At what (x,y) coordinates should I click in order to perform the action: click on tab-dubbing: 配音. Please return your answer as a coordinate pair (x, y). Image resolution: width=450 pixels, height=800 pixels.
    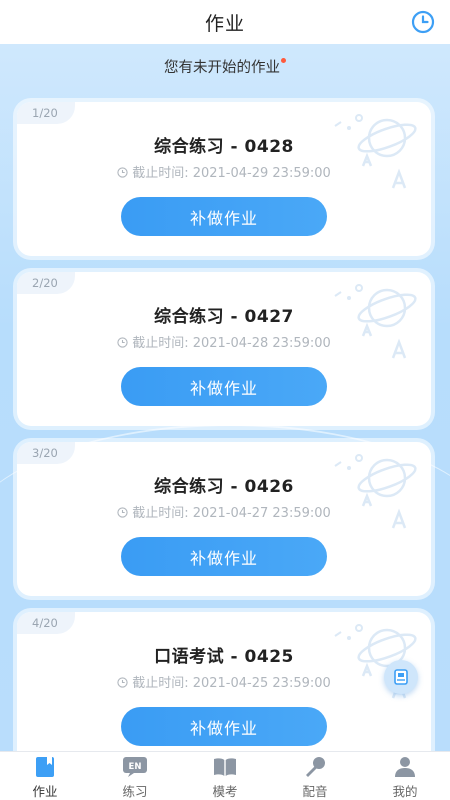
    Looking at the image, I should click on (315, 776).